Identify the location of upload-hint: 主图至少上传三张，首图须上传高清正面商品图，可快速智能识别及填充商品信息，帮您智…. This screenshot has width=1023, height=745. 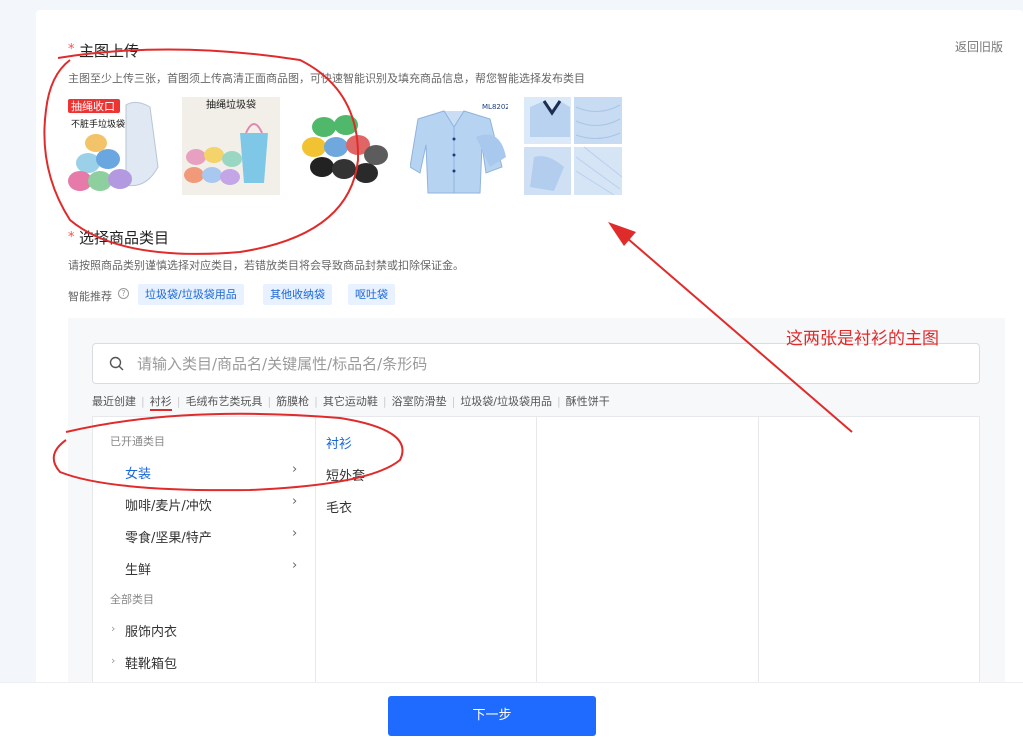
(326, 78).